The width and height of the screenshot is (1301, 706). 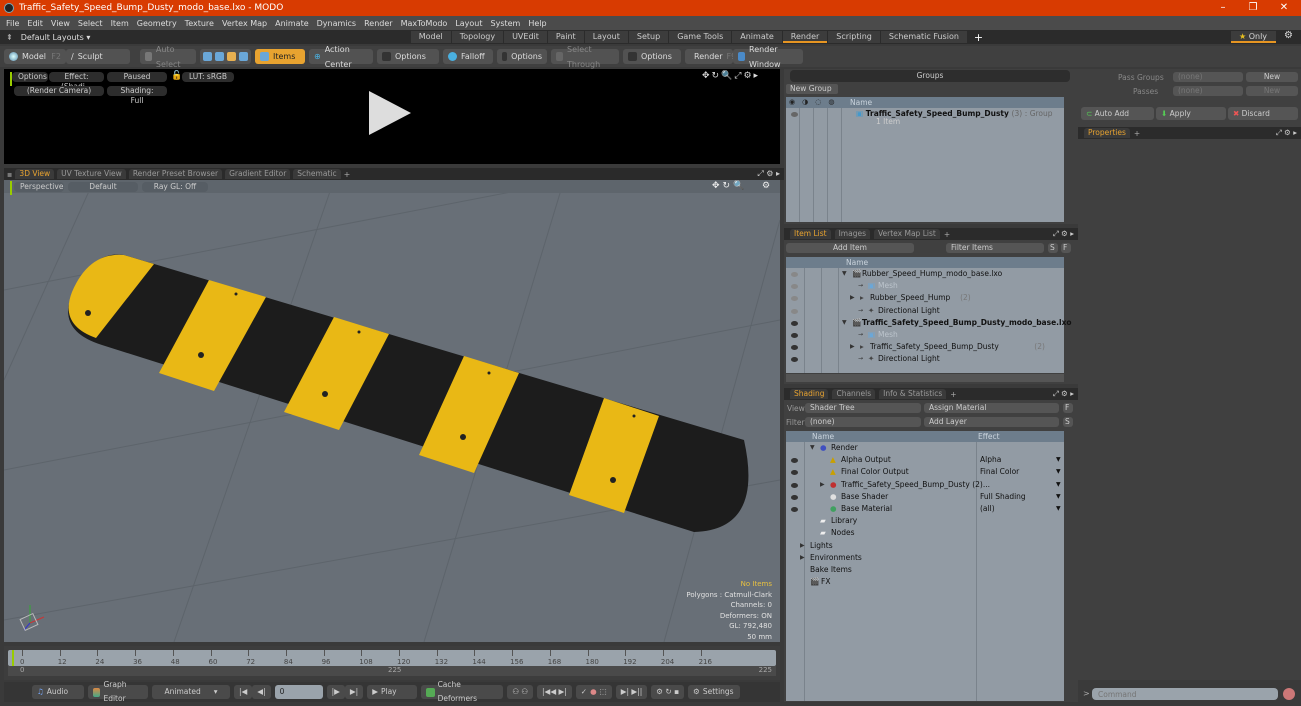 What do you see at coordinates (243, 56) in the screenshot?
I see `materials-mode-icon` at bounding box center [243, 56].